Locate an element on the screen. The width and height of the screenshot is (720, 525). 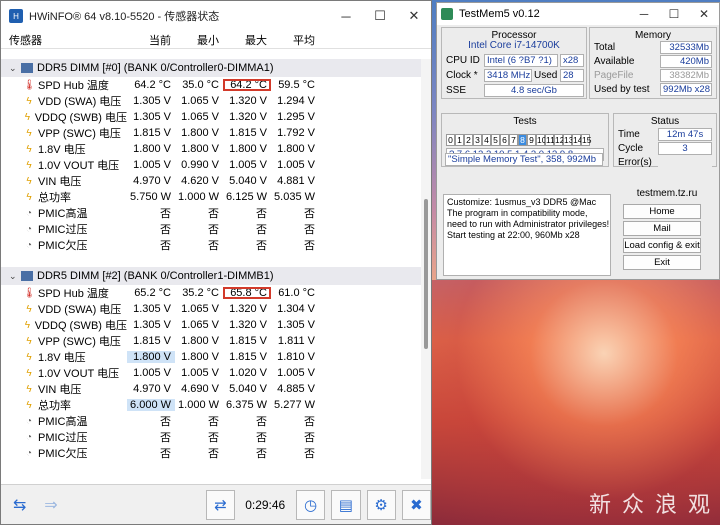
home-button: Home is located at coordinates (662, 211).